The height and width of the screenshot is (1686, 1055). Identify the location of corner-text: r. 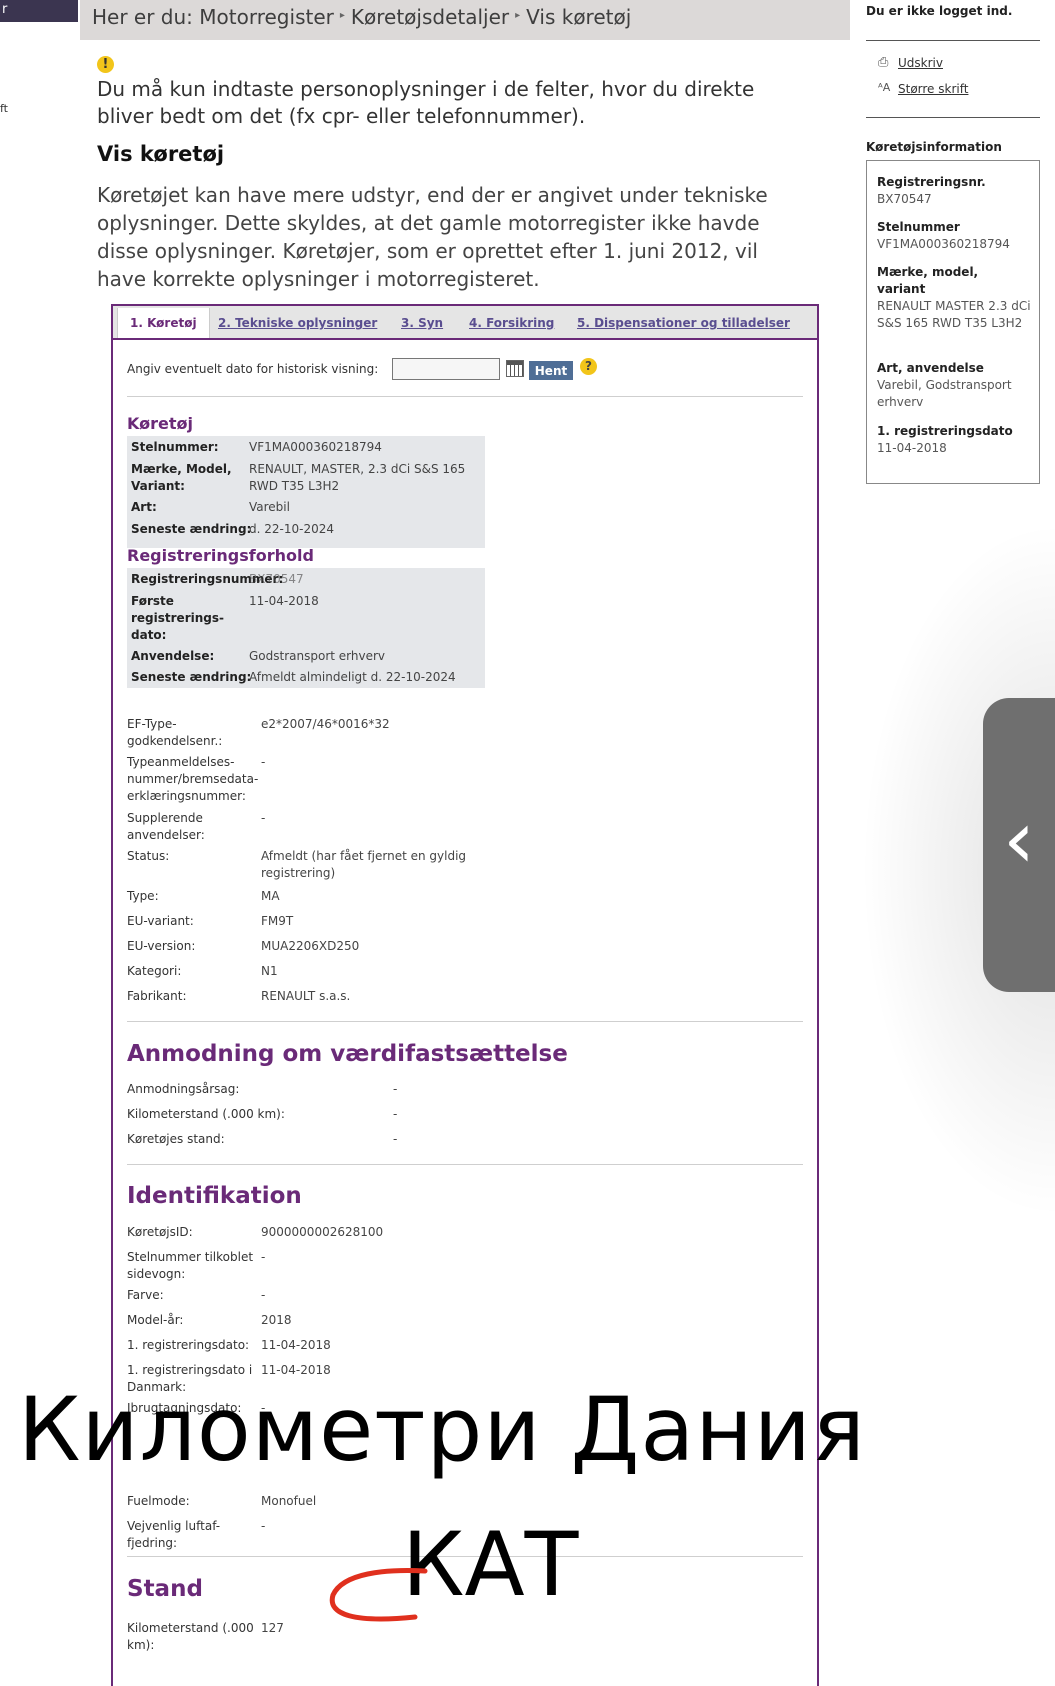
(5, 9).